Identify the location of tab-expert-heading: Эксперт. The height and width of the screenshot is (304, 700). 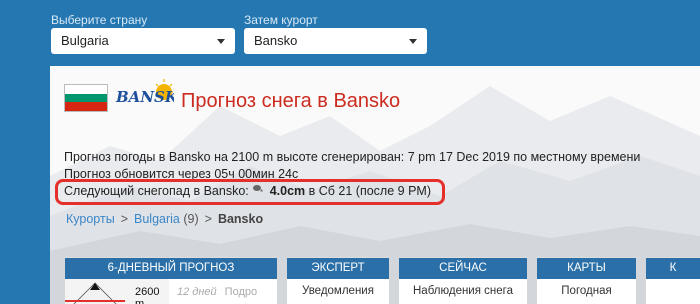
(338, 268).